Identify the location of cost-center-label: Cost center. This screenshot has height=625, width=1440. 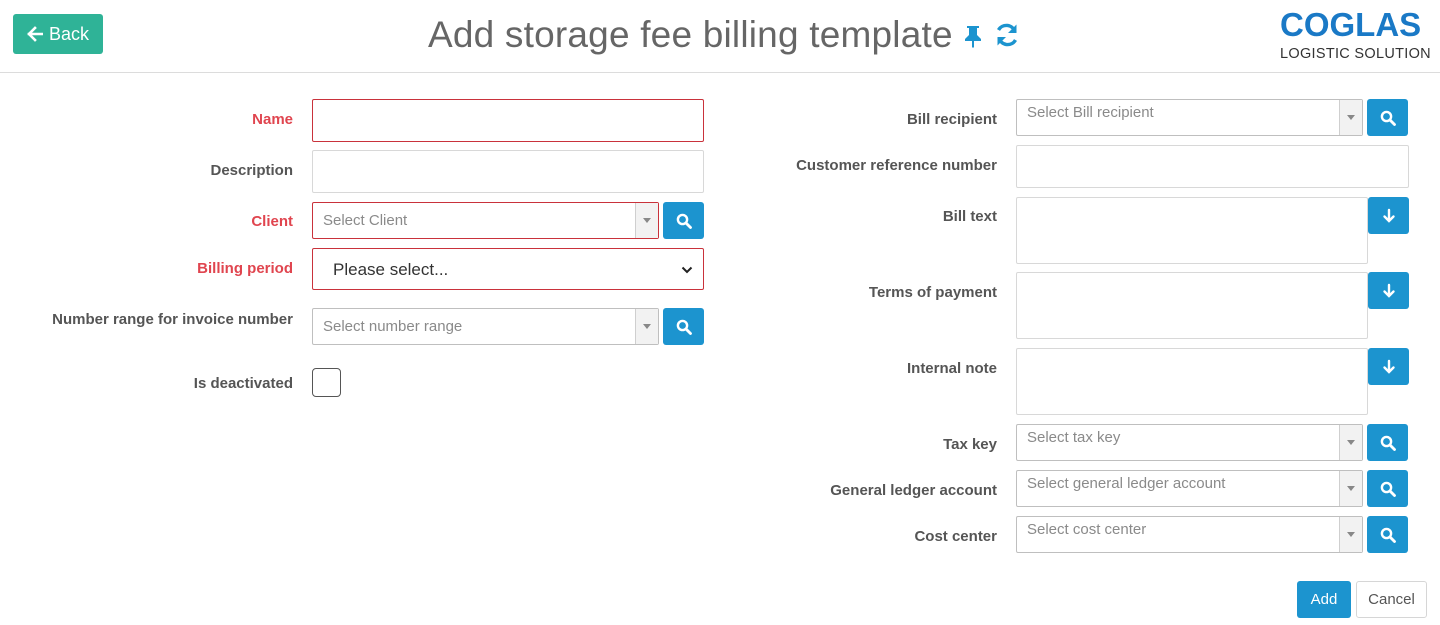
(955, 536).